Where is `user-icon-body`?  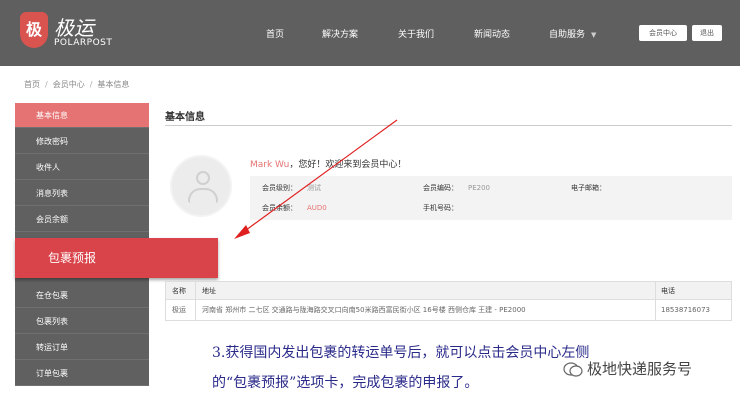 user-icon-body is located at coordinates (203, 195).